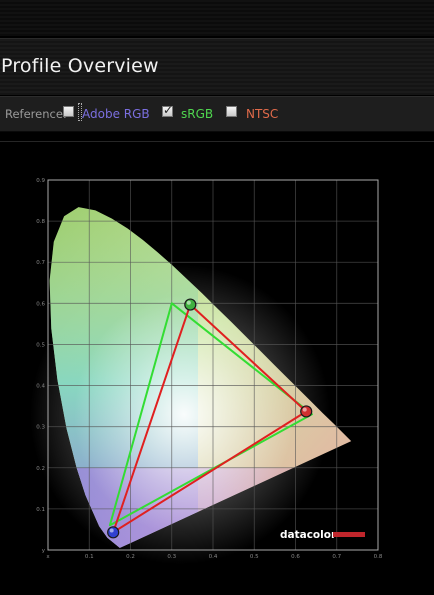  I want to click on x-tick-label: 0.5, so click(254, 557).